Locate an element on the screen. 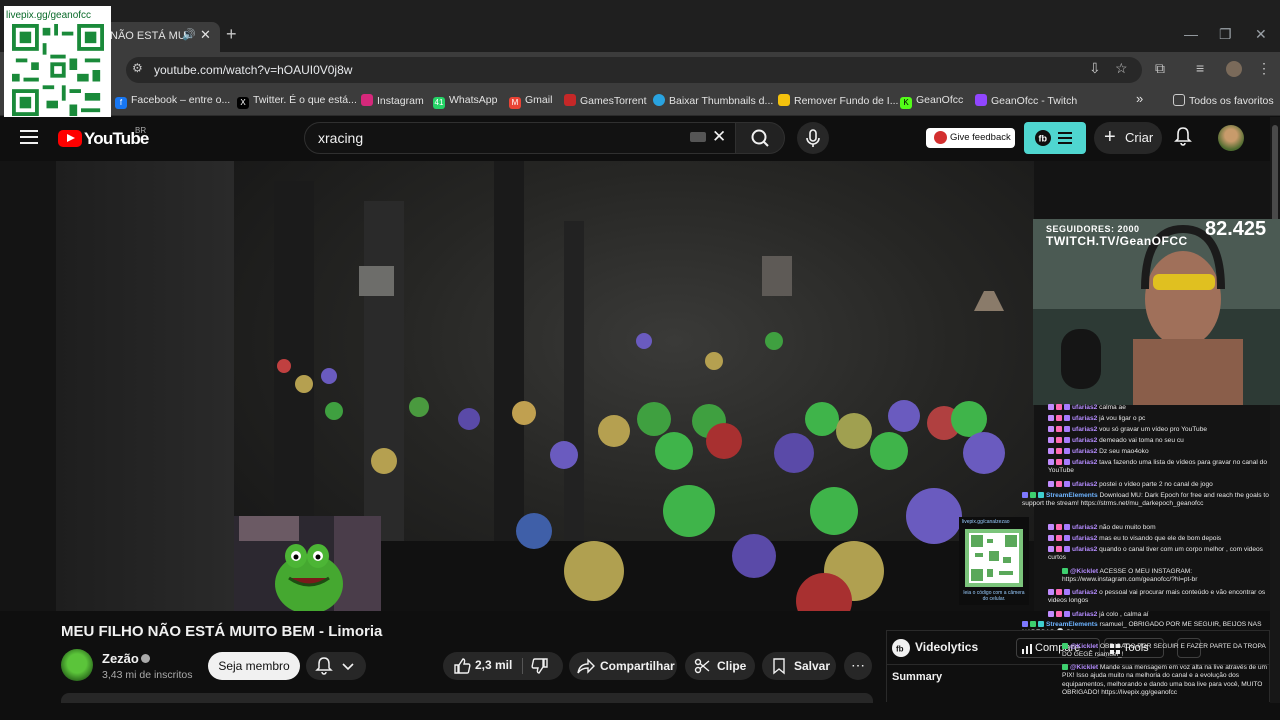 Image resolution: width=1280 pixels, height=720 pixels. site-info-icon: ⚙ is located at coordinates (137, 68).